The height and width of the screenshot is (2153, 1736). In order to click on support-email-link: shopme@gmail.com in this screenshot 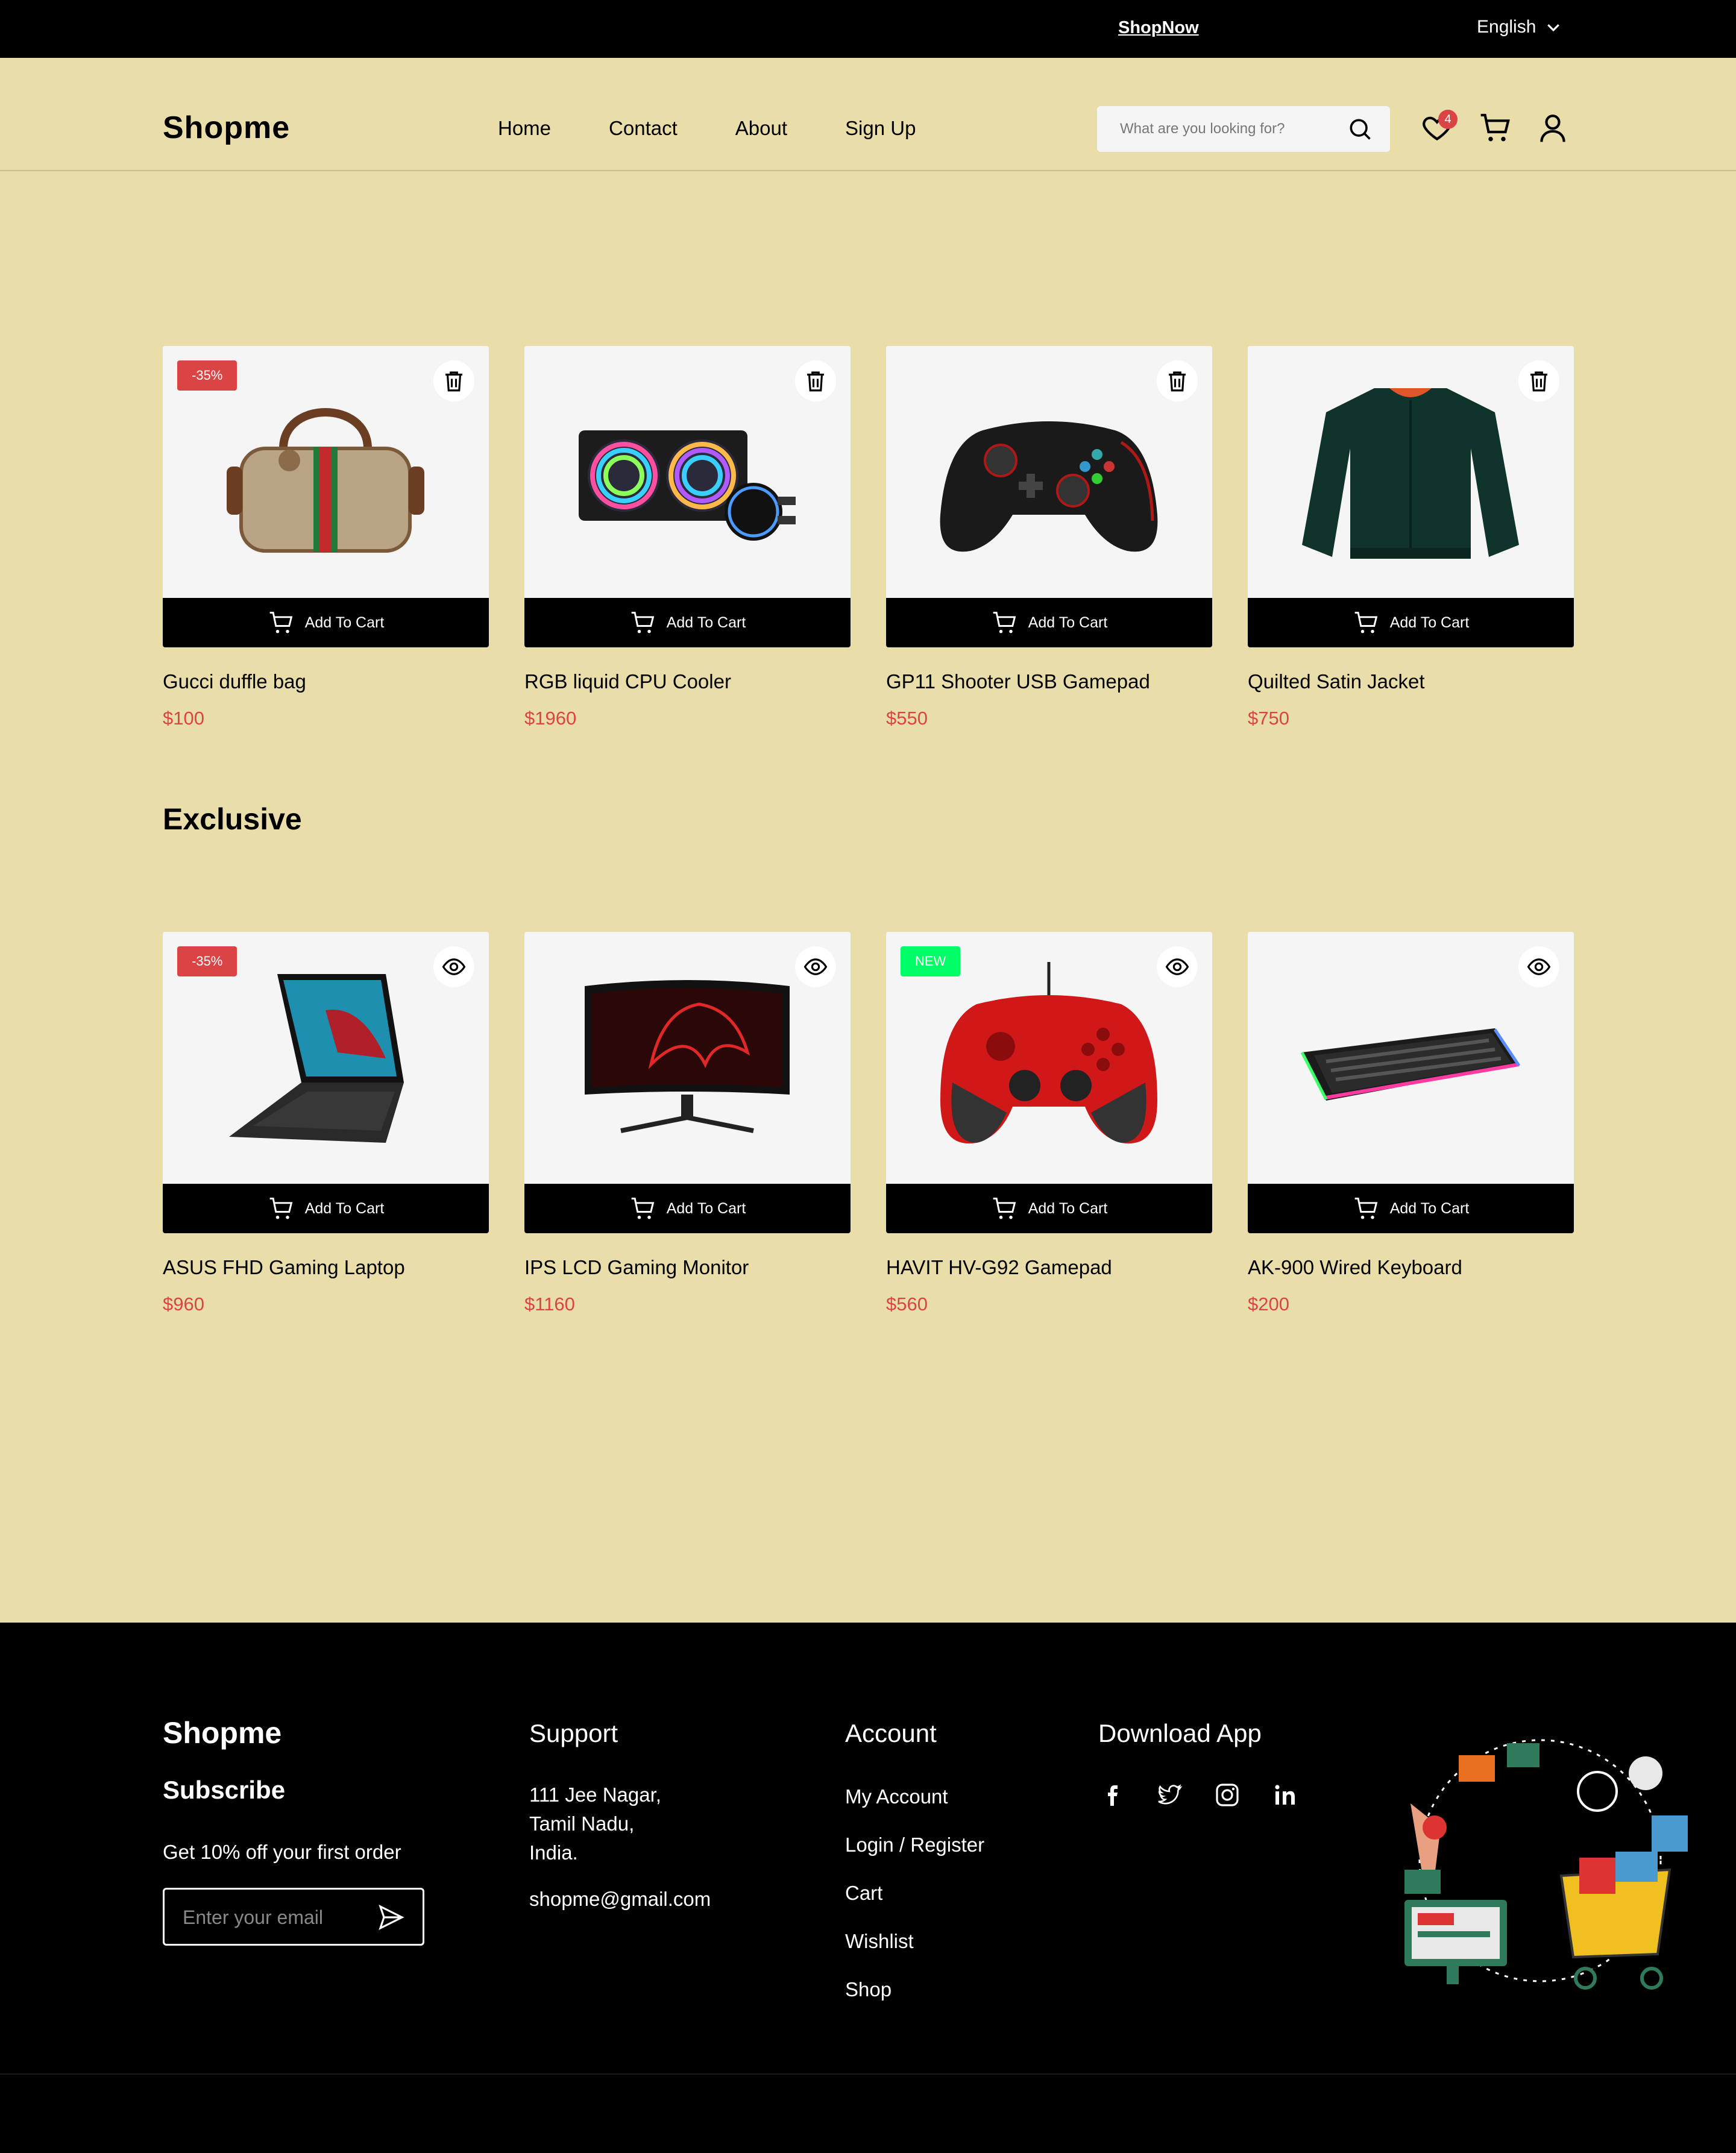, I will do `click(620, 1899)`.